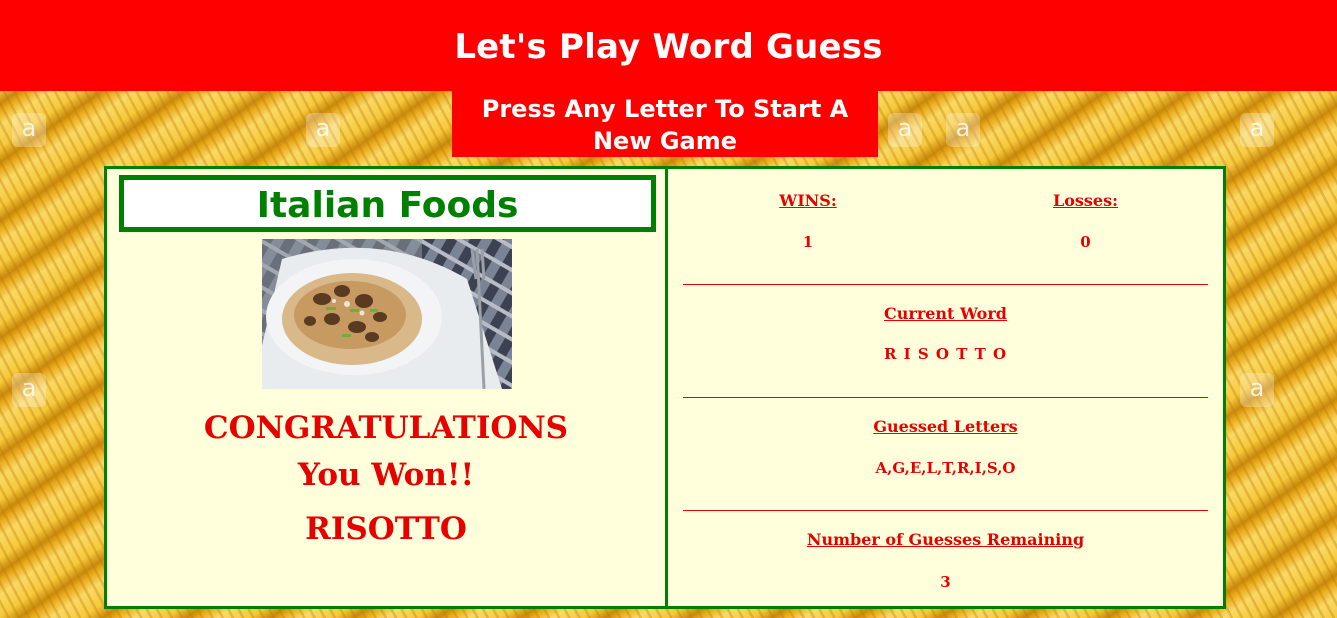 Image resolution: width=1337 pixels, height=618 pixels. Describe the element at coordinates (1085, 200) in the screenshot. I see `losses-label: Losses:` at that location.